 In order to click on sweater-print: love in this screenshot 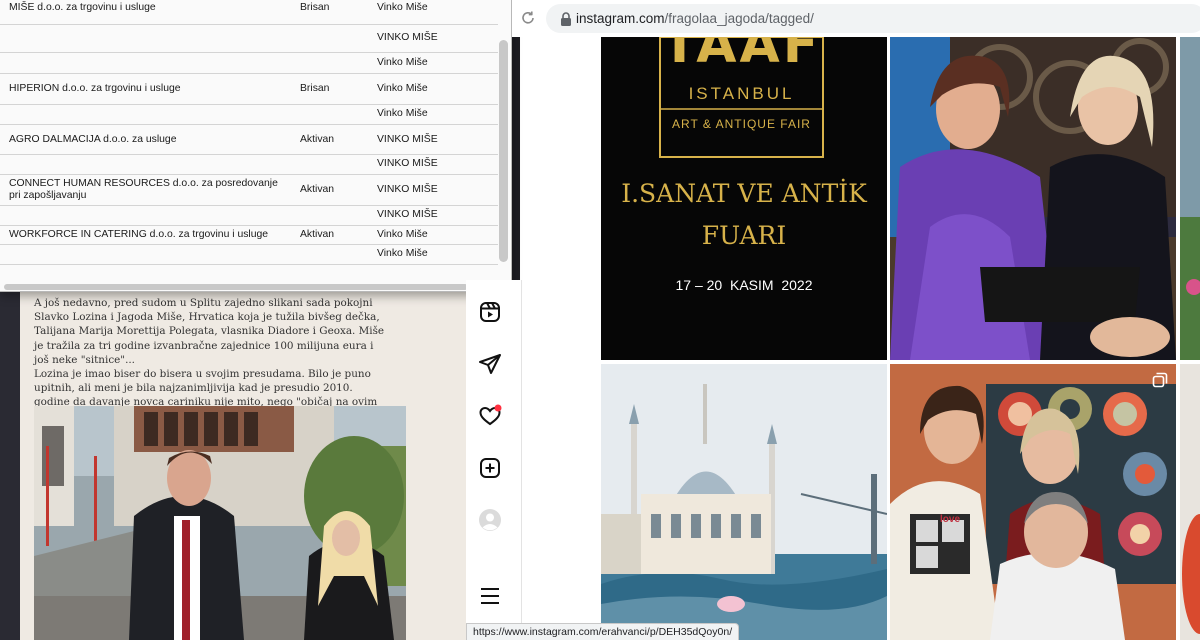, I will do `click(950, 519)`.